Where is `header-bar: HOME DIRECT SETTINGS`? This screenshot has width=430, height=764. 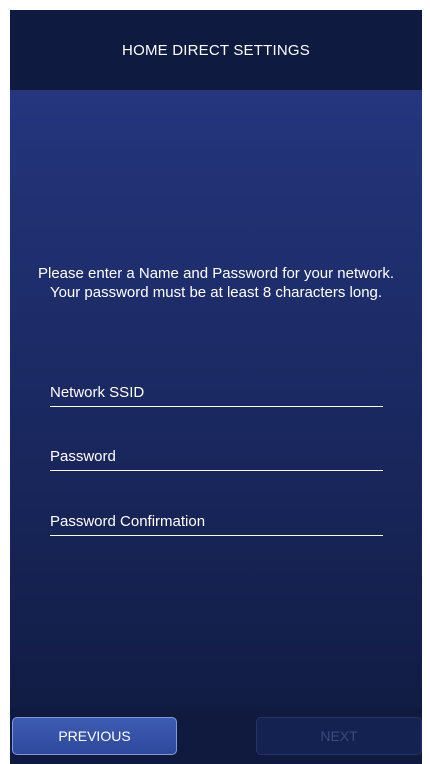 header-bar: HOME DIRECT SETTINGS is located at coordinates (216, 50).